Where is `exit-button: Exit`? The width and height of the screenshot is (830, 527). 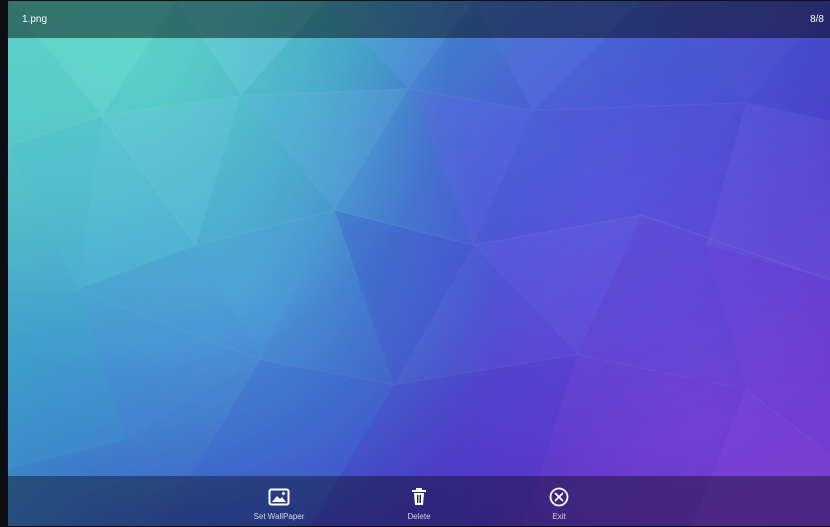 exit-button: Exit is located at coordinates (559, 501).